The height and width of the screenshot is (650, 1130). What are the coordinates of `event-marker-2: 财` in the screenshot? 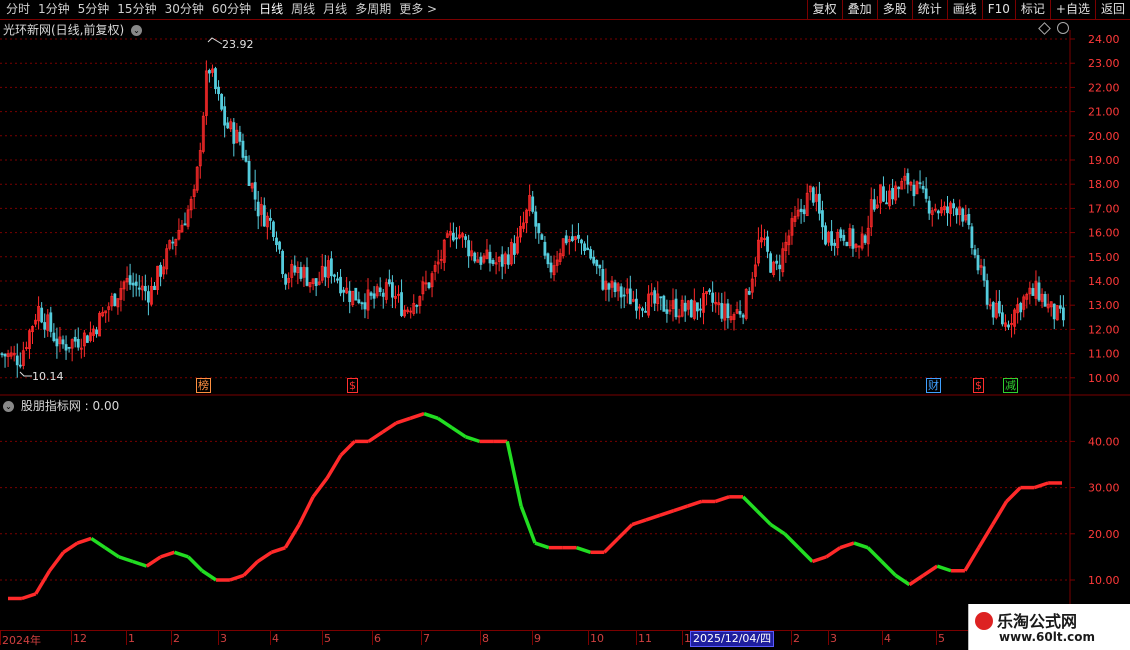 It's located at (933, 385).